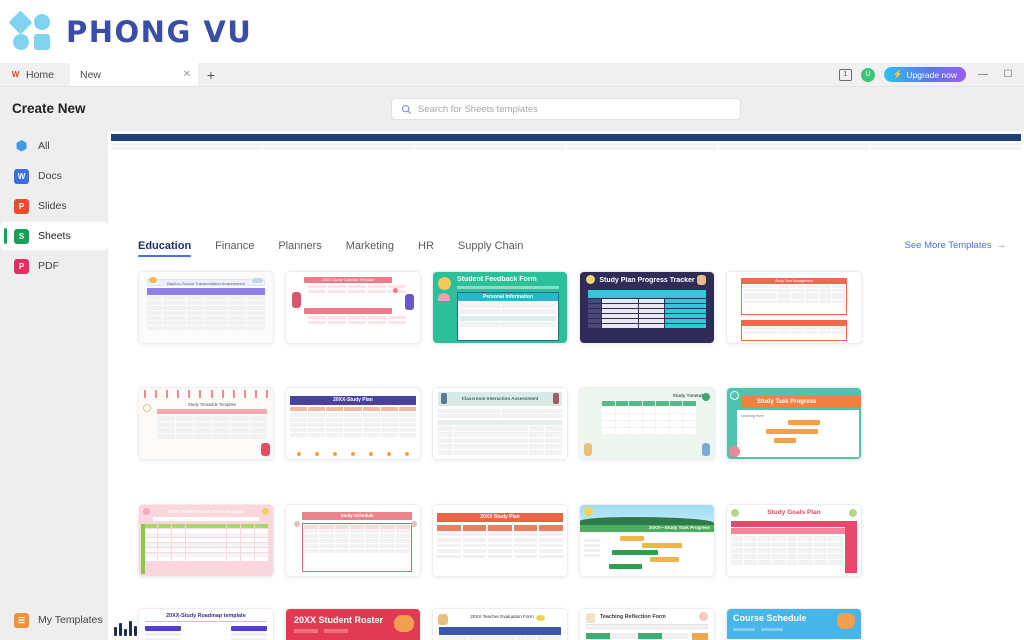 This screenshot has width=1024, height=640. I want to click on tab-new-label: New, so click(91, 74).